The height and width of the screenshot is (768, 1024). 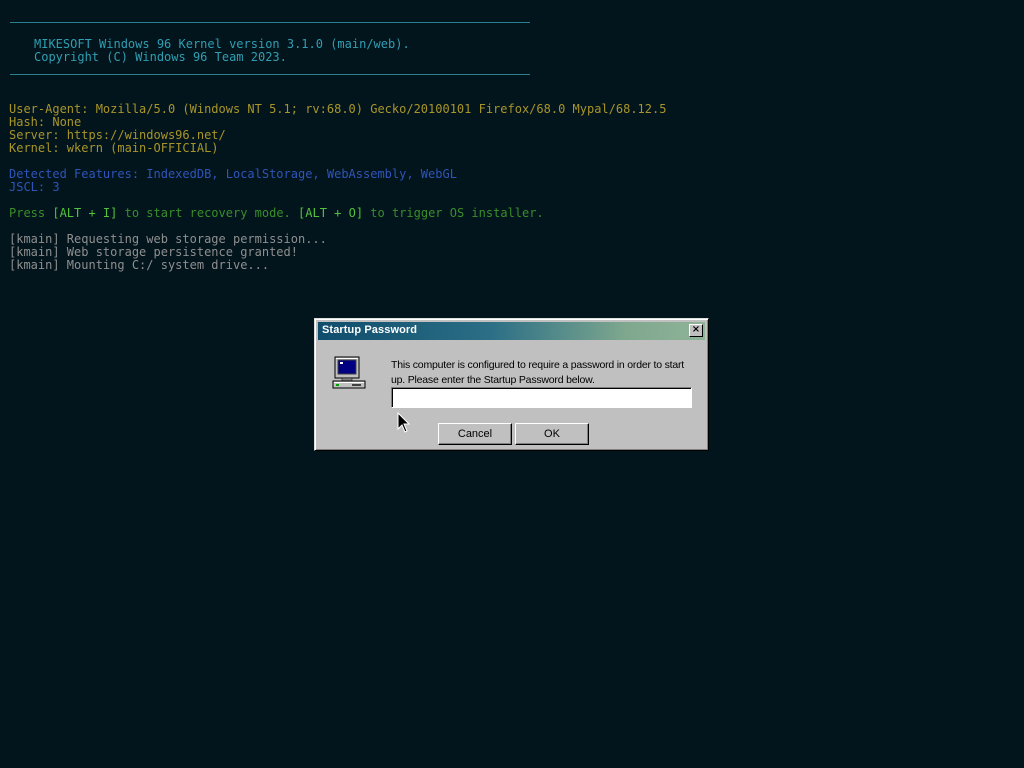 I want to click on dialog-title: Startup Password, so click(x=370, y=330).